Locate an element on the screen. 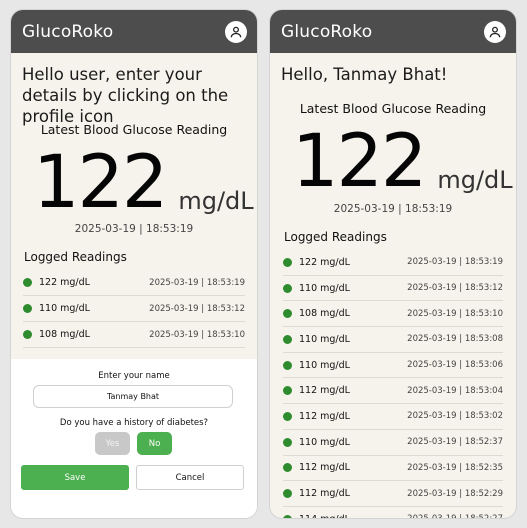 The height and width of the screenshot is (528, 527). reading-row: 110 mg/dL 2025-03-19 | 18:53:06 is located at coordinates (393, 366).